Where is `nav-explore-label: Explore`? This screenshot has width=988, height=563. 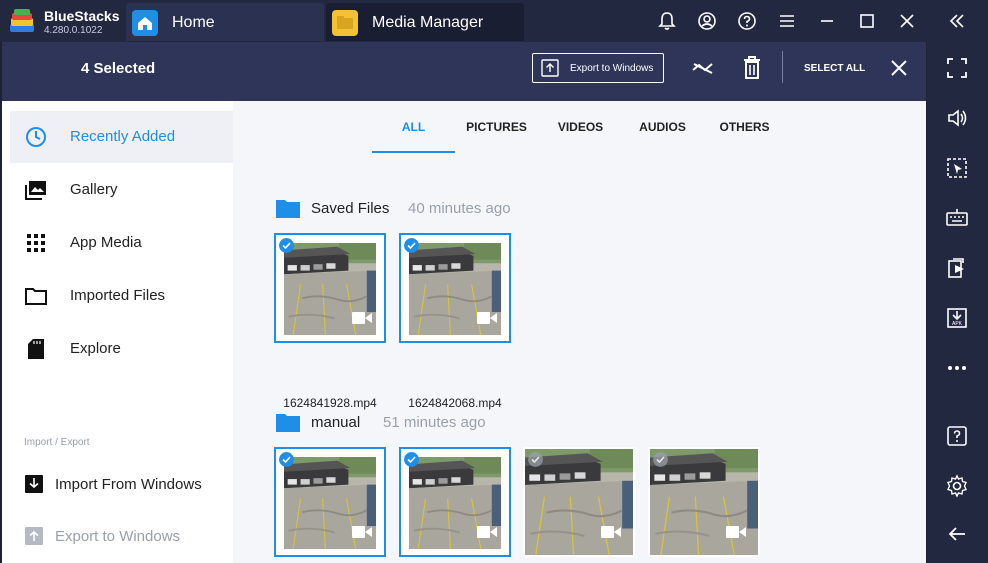 nav-explore-label: Explore is located at coordinates (95, 348).